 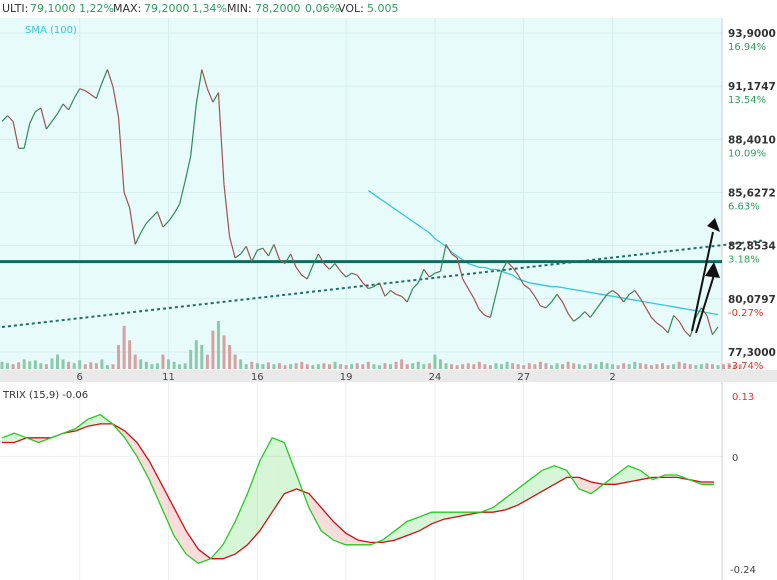 I want to click on vol-label: VOL:, so click(x=351, y=8).